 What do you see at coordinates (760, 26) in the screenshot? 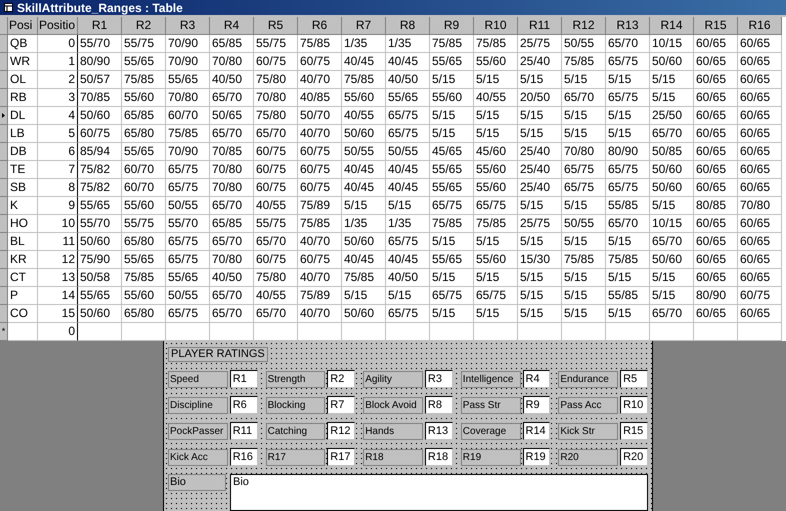
I see `column-header: R16` at bounding box center [760, 26].